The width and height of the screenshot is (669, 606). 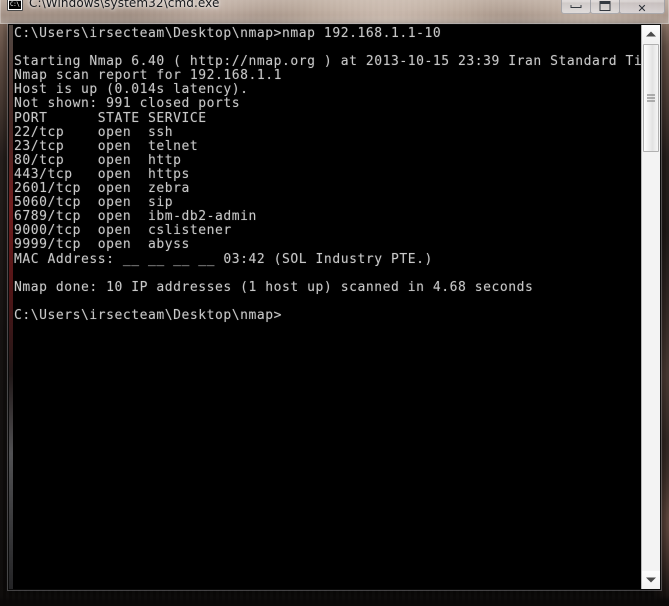 I want to click on scroll-up-arrow-button, so click(x=651, y=34).